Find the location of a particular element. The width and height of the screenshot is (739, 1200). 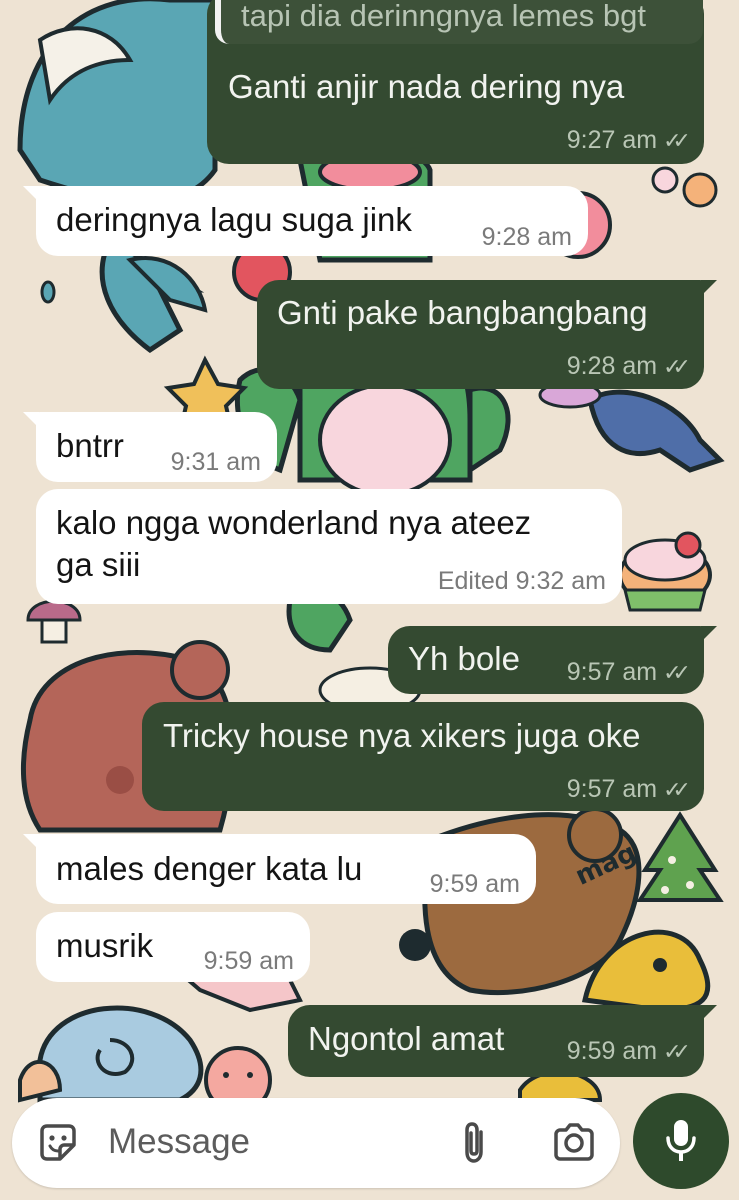

message-text: bntrr is located at coordinates (90, 445).